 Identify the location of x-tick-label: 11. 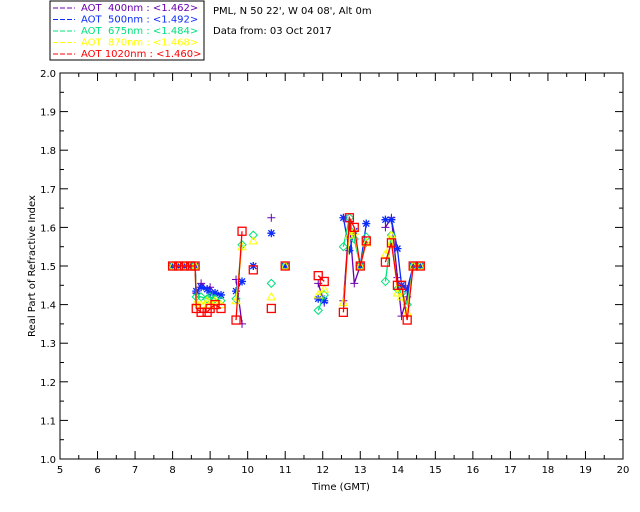
(285, 470).